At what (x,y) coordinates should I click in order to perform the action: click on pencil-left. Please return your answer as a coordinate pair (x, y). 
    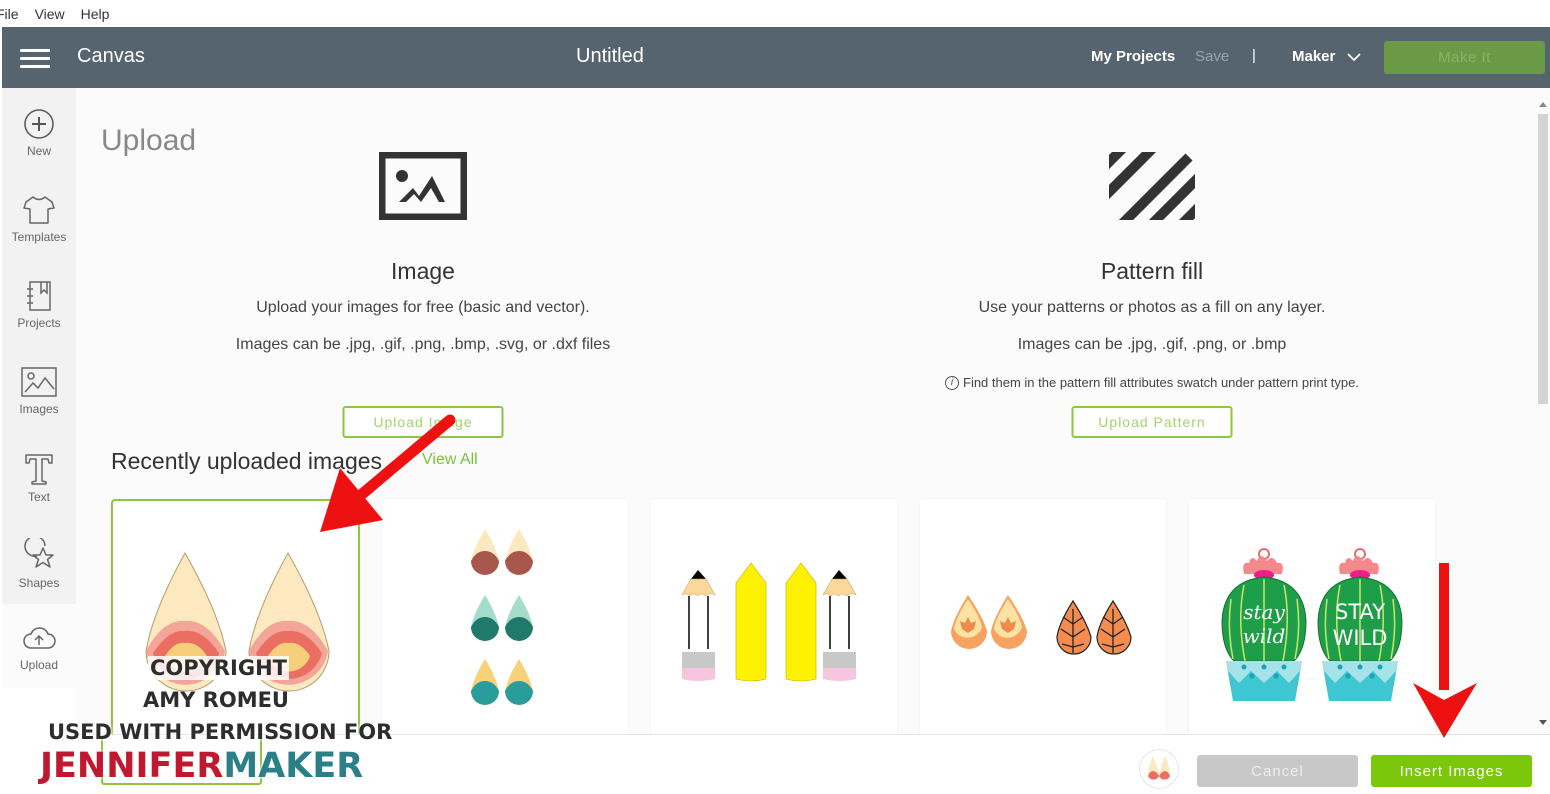
    Looking at the image, I should click on (698, 625).